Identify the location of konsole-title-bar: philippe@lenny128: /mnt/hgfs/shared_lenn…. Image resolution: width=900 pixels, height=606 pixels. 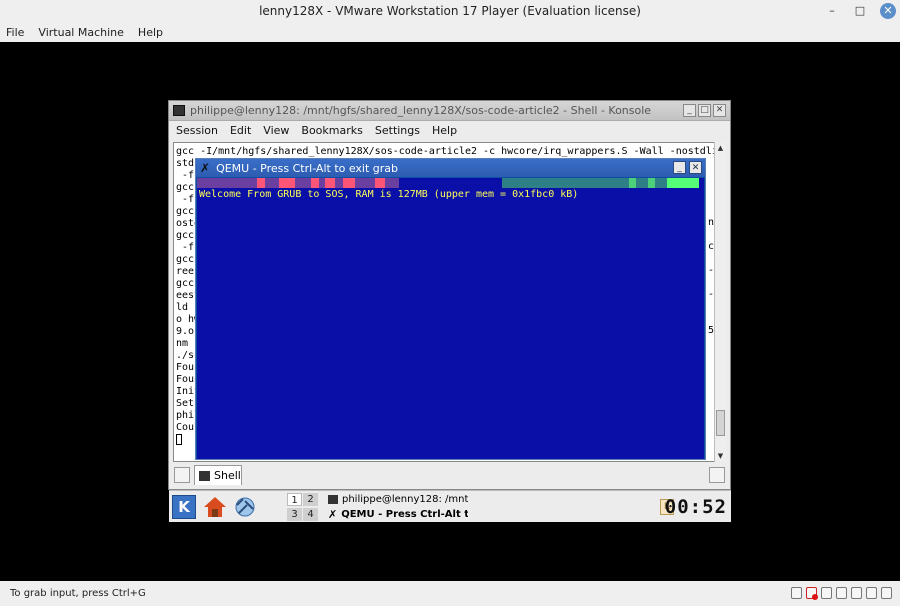
(449, 111).